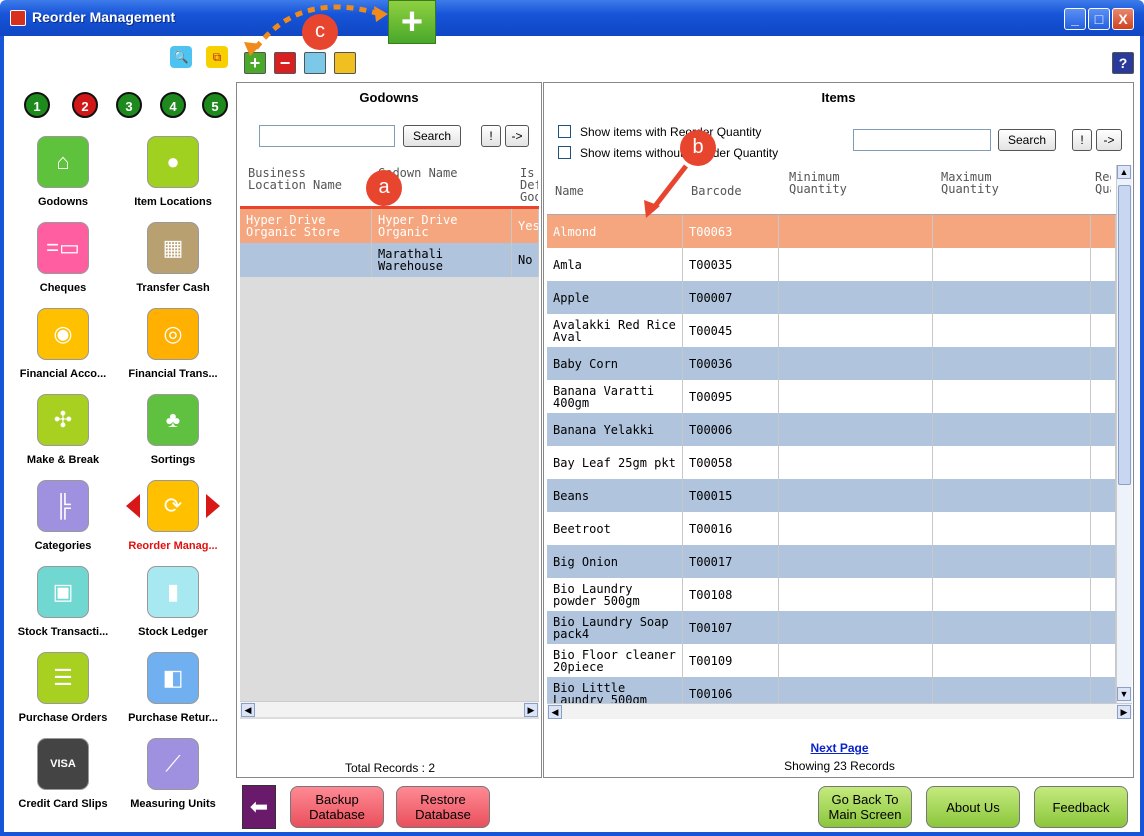 The image size is (1144, 836). Describe the element at coordinates (564, 131) in the screenshot. I see `checkbox-with-reorder` at that location.